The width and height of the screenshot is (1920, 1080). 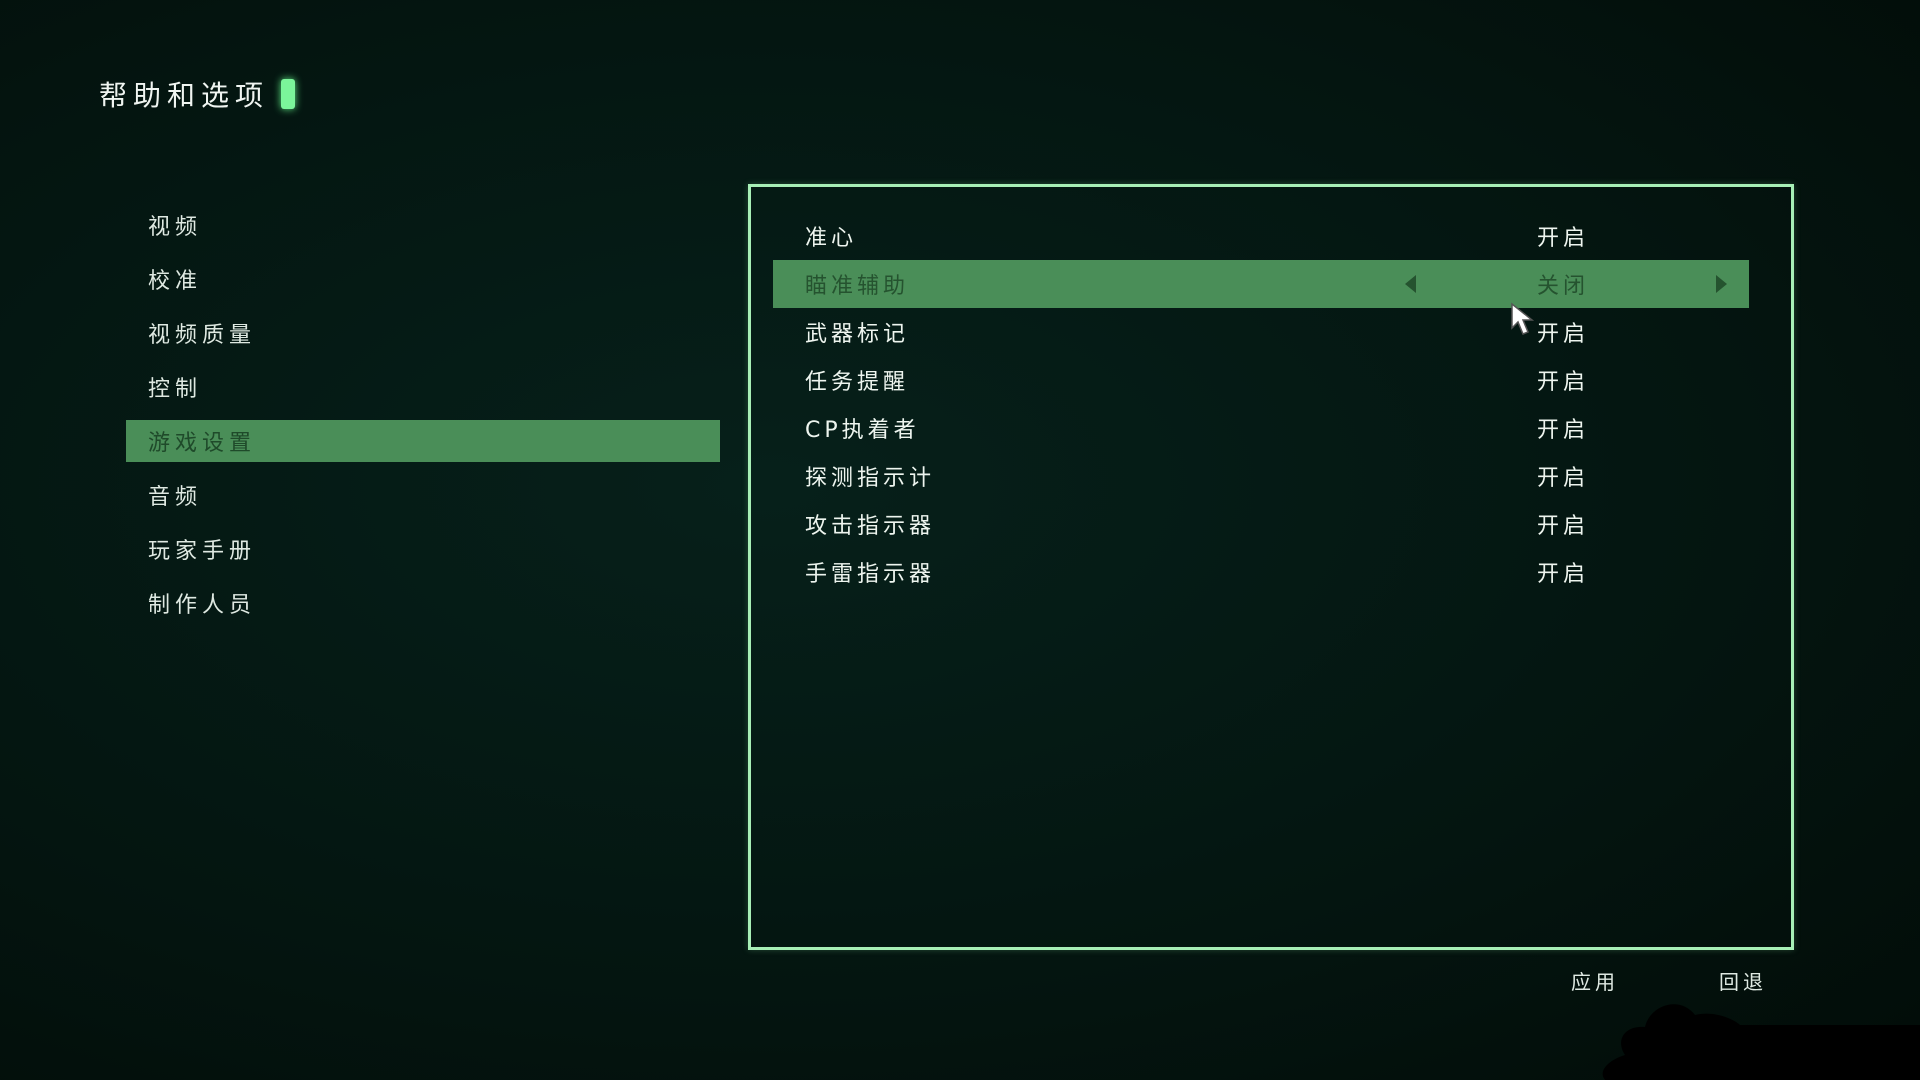 I want to click on setting-row-cp-persistence: CP执着者 开启, so click(x=1261, y=428).